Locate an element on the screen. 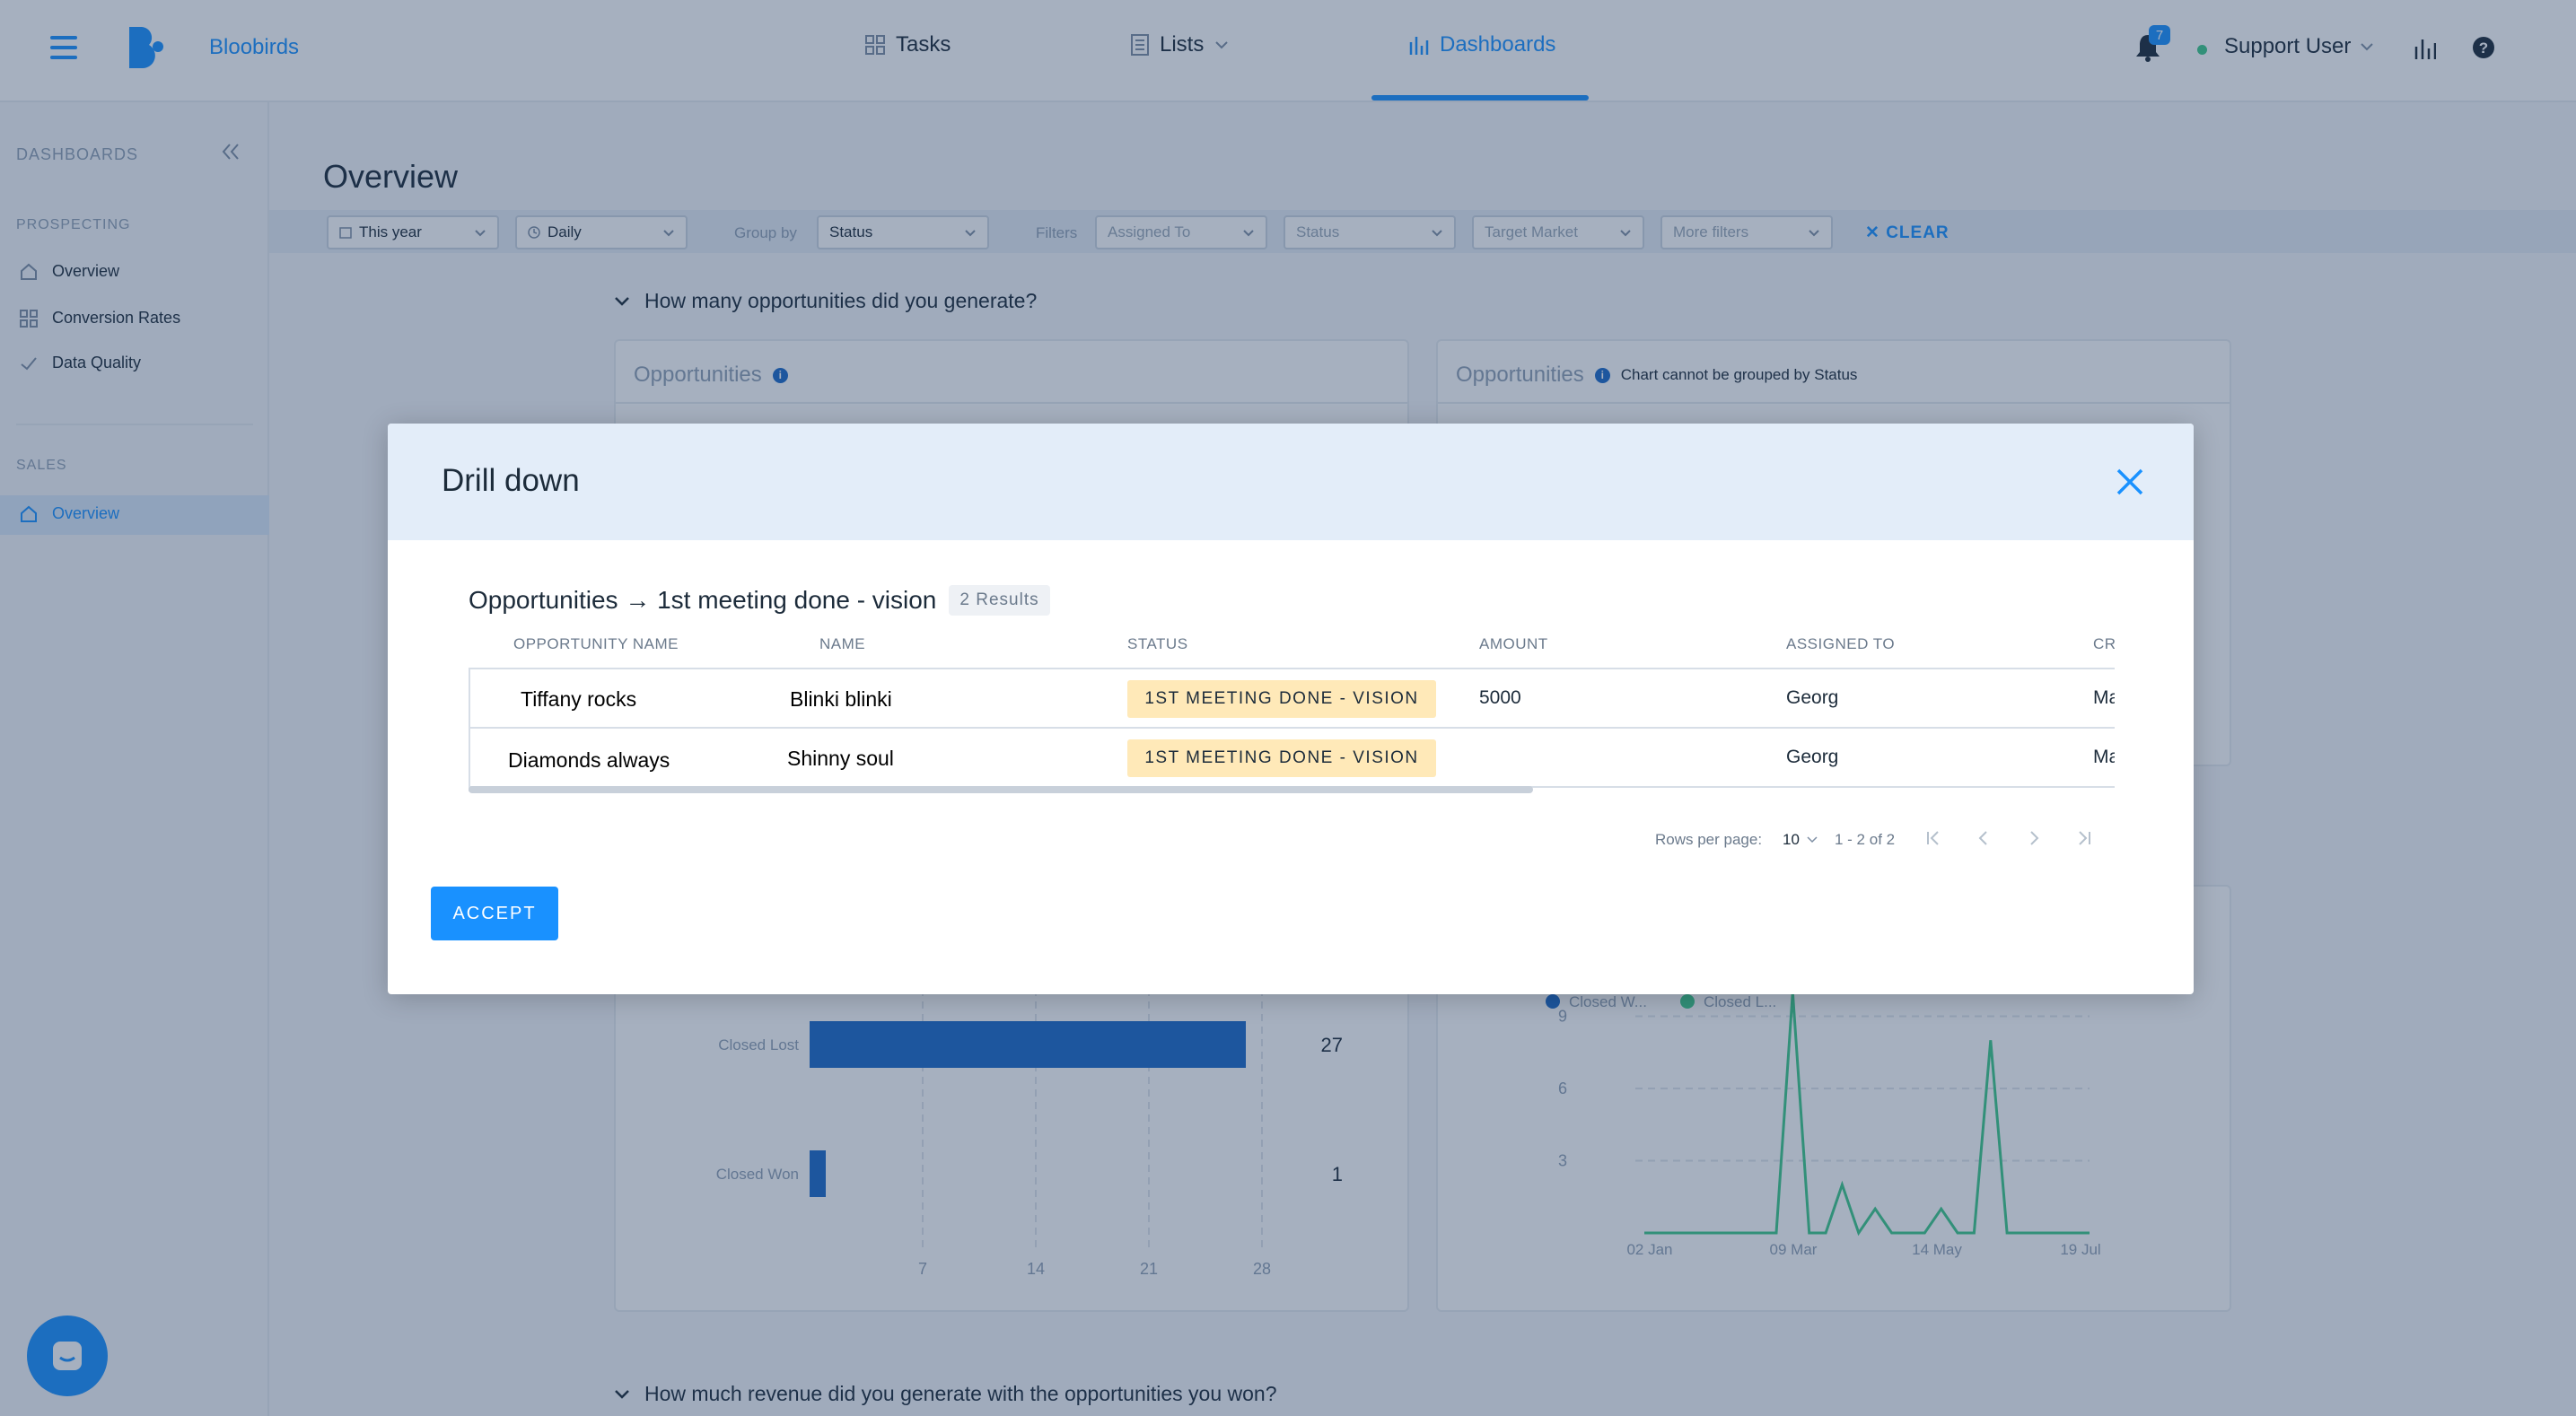  accept-button: ACCEPT is located at coordinates (494, 913).